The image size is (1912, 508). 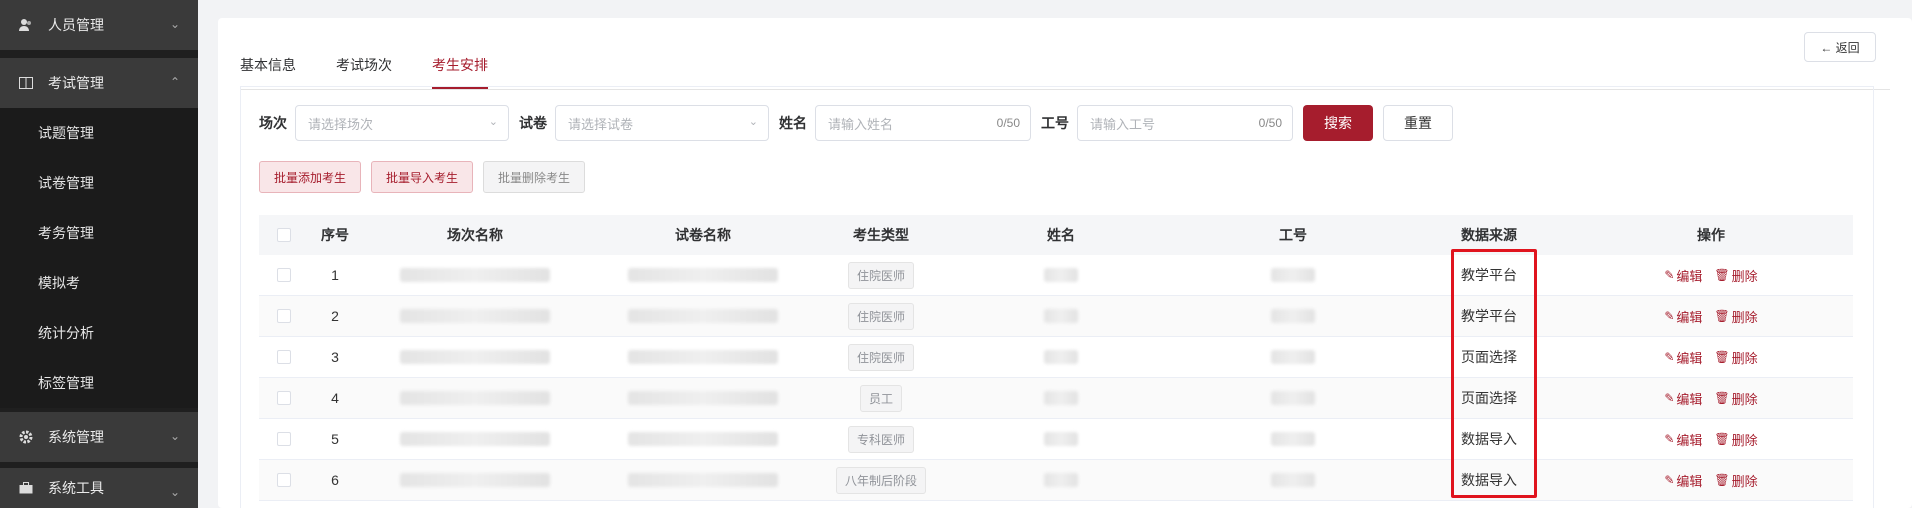 I want to click on paper-select: 请选择试卷 ⌄, so click(x=662, y=123).